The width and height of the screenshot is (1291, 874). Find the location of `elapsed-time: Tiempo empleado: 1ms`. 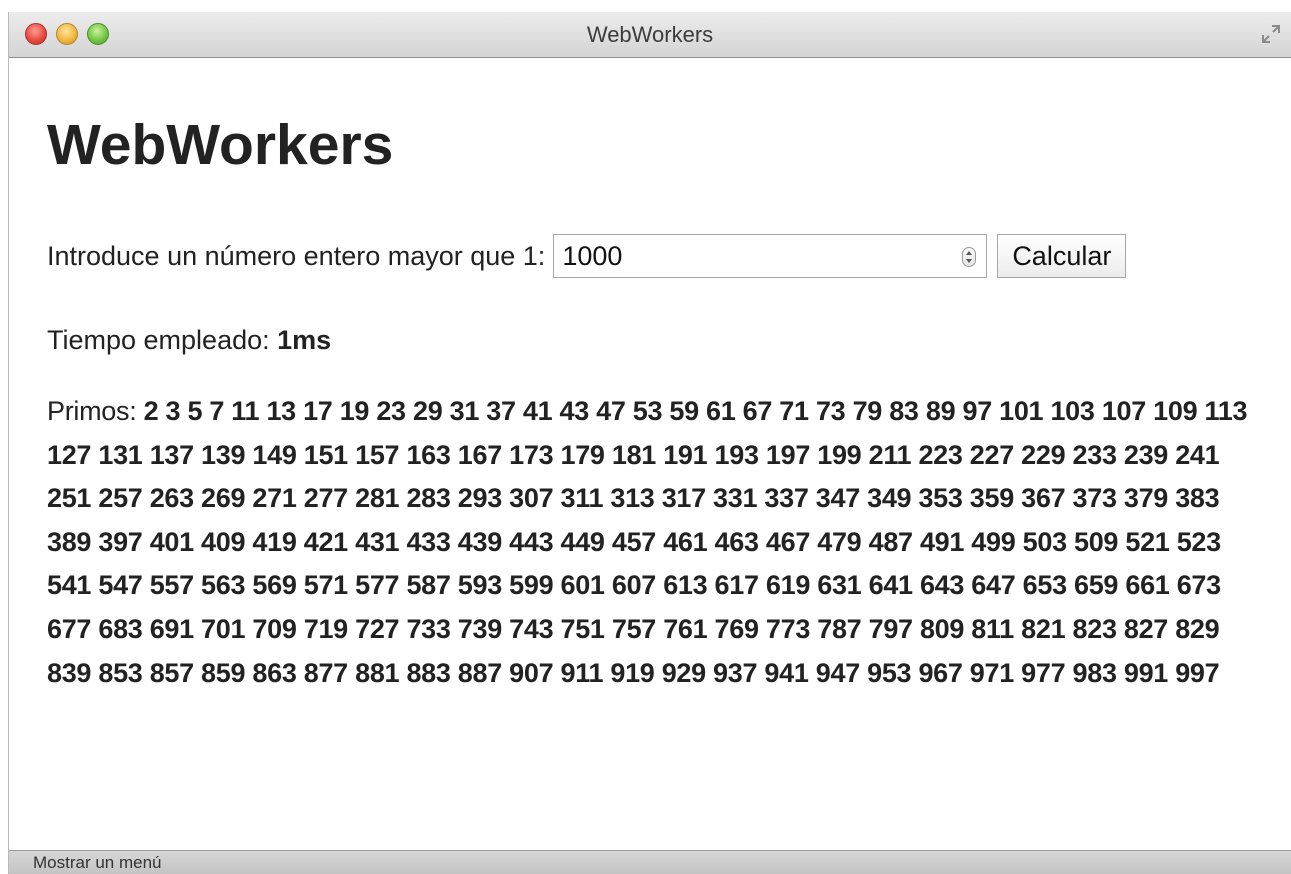

elapsed-time: Tiempo empleado: 1ms is located at coordinates (189, 340).